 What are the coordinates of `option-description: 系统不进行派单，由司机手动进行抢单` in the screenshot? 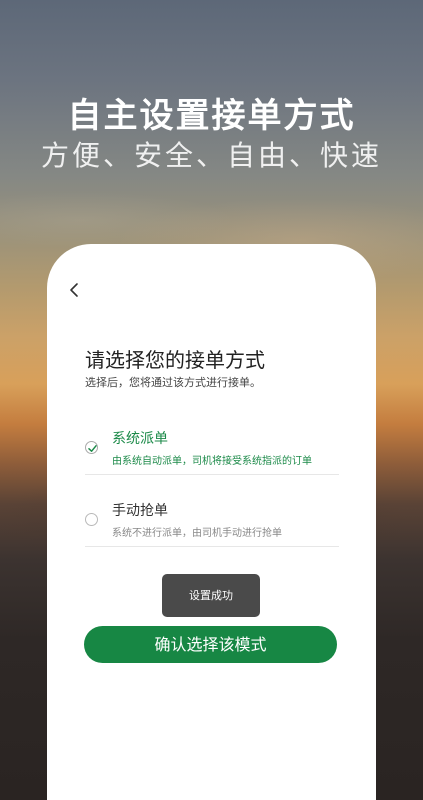 It's located at (197, 533).